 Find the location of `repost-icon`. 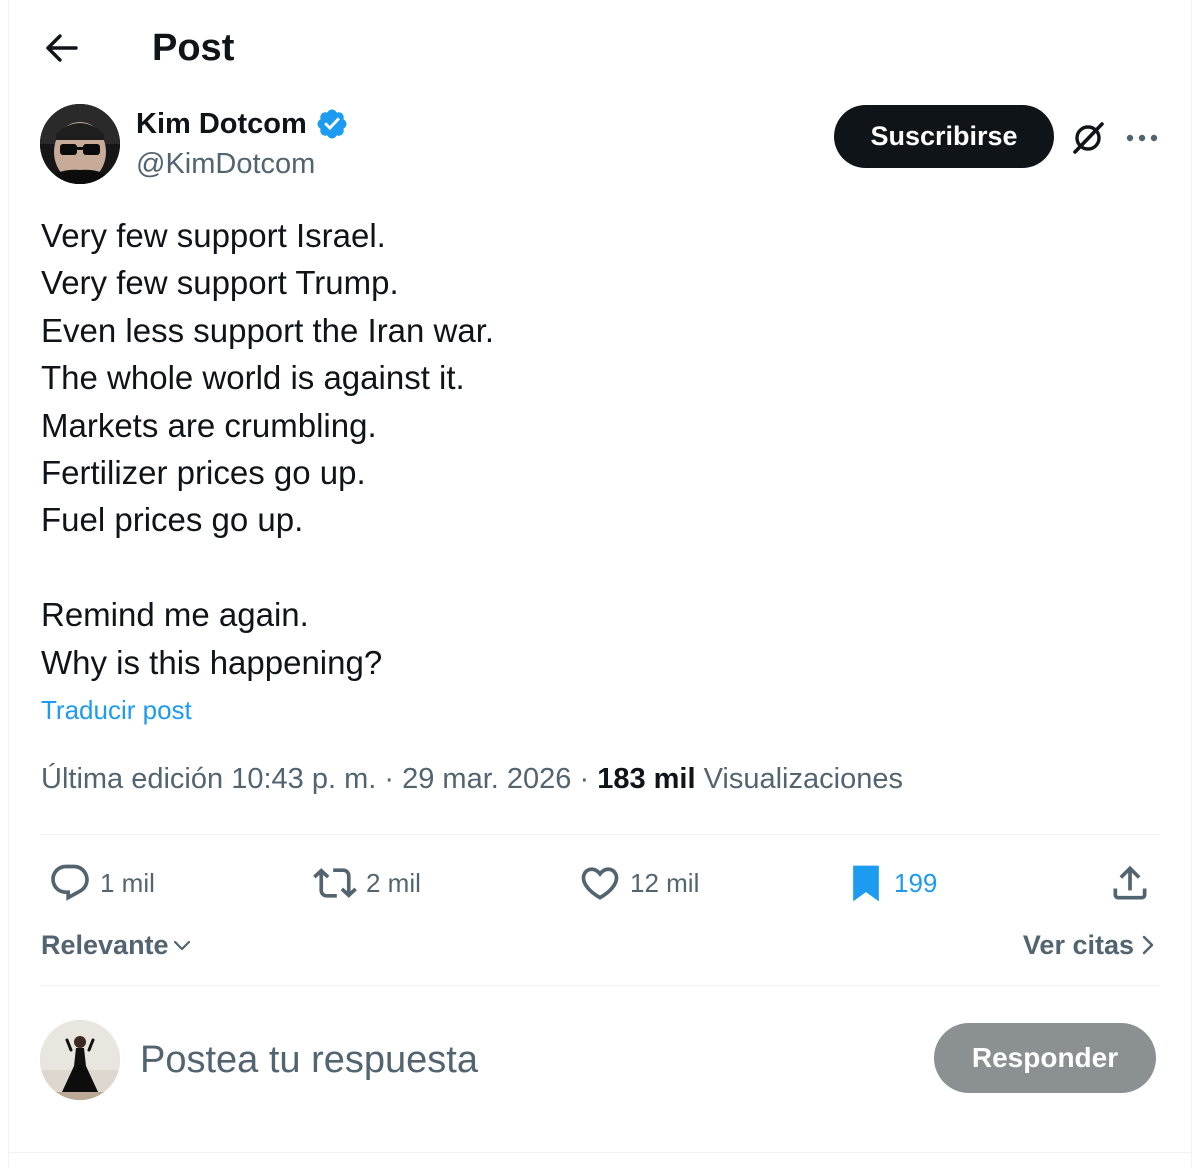

repost-icon is located at coordinates (335, 883).